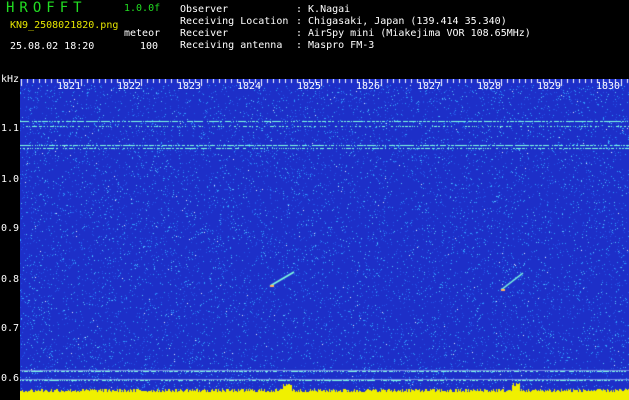 The height and width of the screenshot is (400, 629). What do you see at coordinates (9, 328) in the screenshot?
I see `y-tick-0-7: 0.7` at bounding box center [9, 328].